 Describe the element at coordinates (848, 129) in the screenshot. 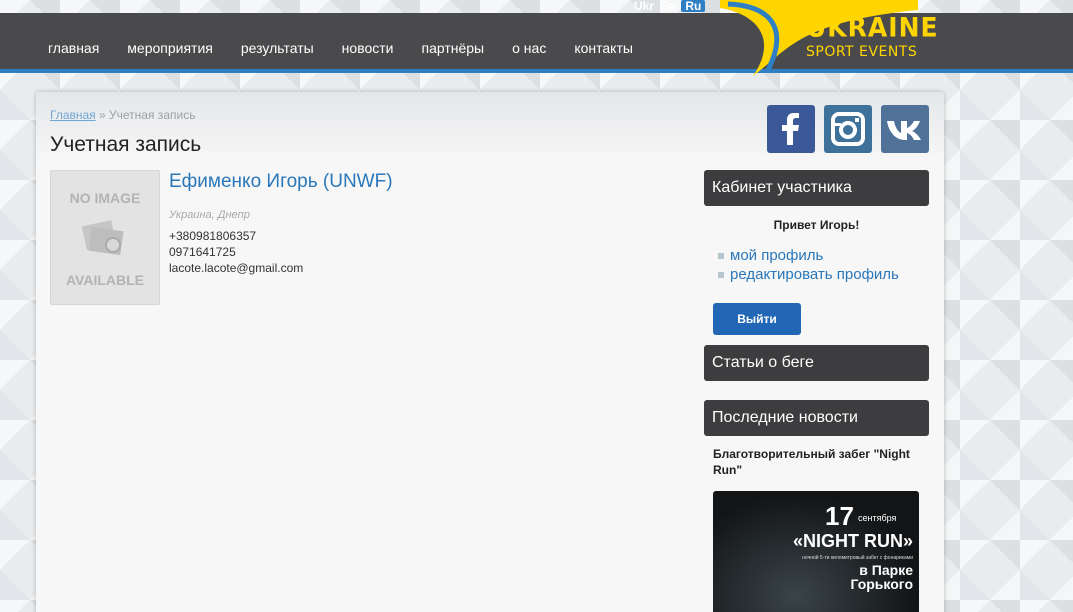

I see `instagram-icon` at that location.